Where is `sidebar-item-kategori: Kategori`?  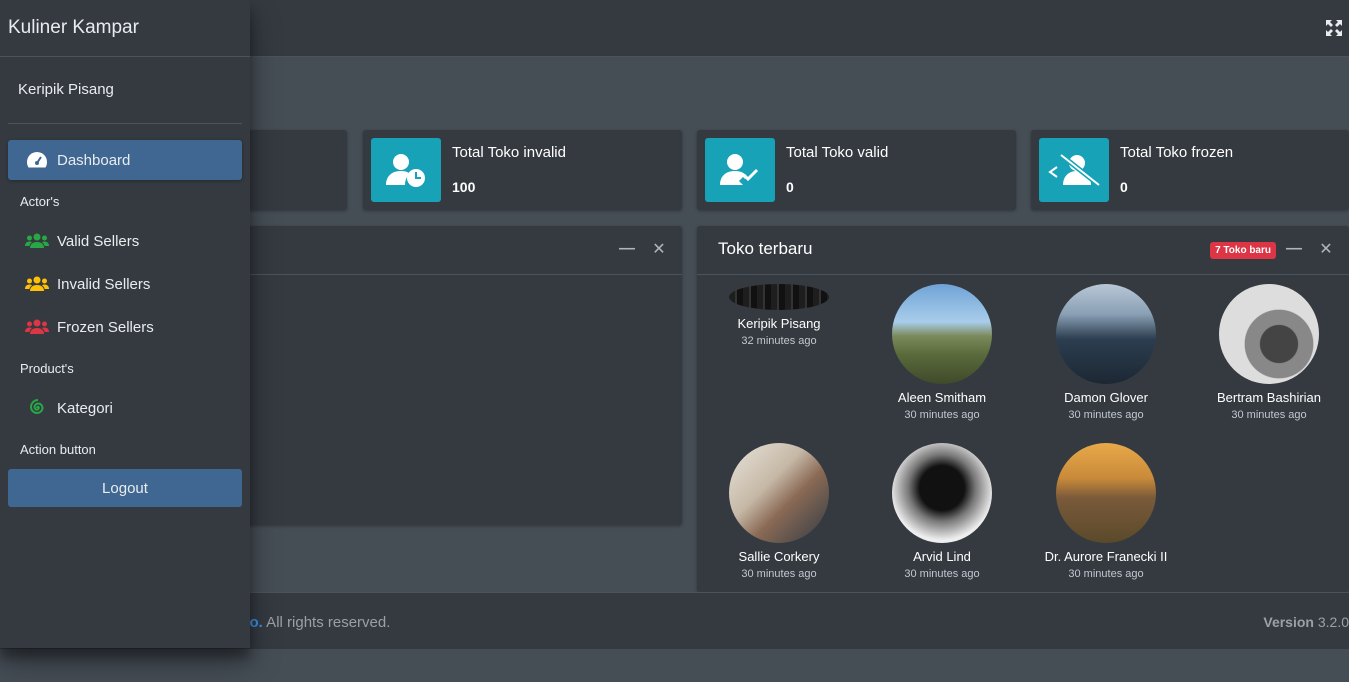
sidebar-item-kategori: Kategori is located at coordinates (125, 408).